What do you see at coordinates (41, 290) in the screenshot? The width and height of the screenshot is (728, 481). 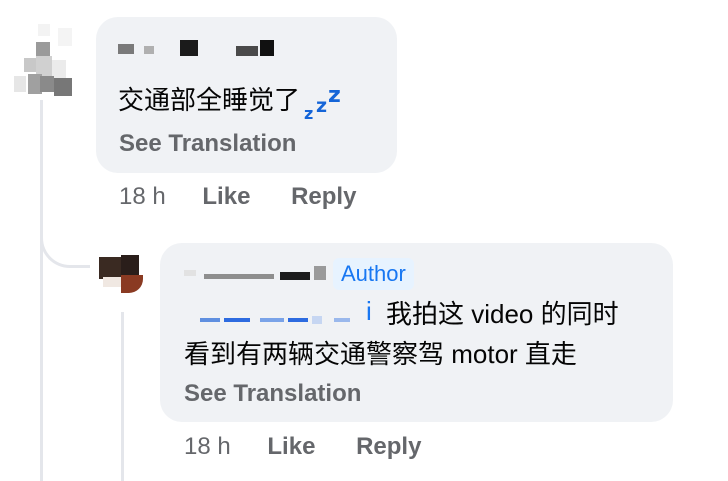 I see `thread-line-main` at bounding box center [41, 290].